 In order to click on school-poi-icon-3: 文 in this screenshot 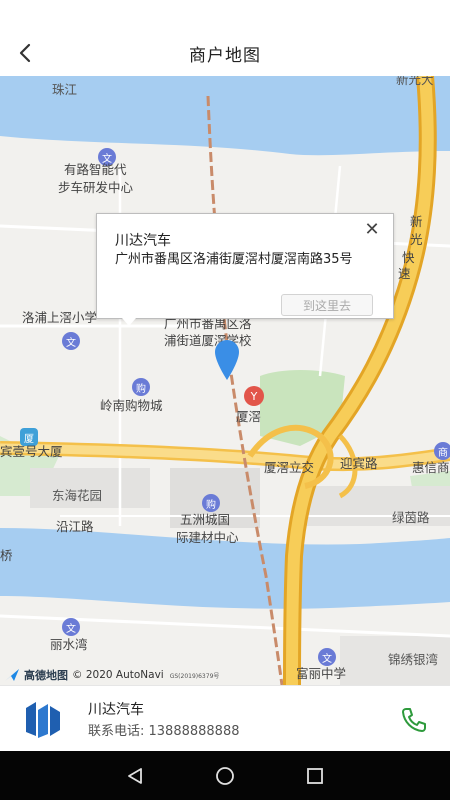, I will do `click(71, 627)`.